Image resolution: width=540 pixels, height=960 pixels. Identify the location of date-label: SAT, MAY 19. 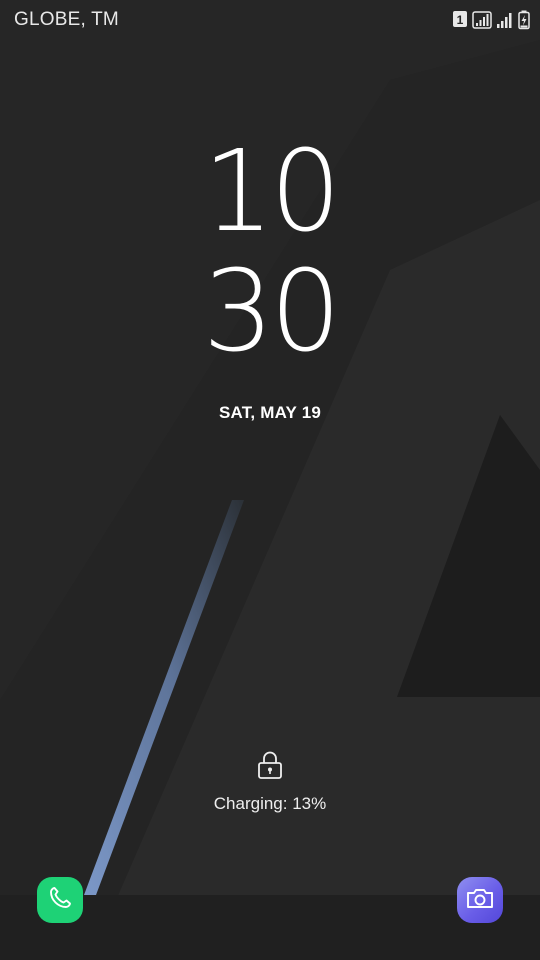
(270, 412).